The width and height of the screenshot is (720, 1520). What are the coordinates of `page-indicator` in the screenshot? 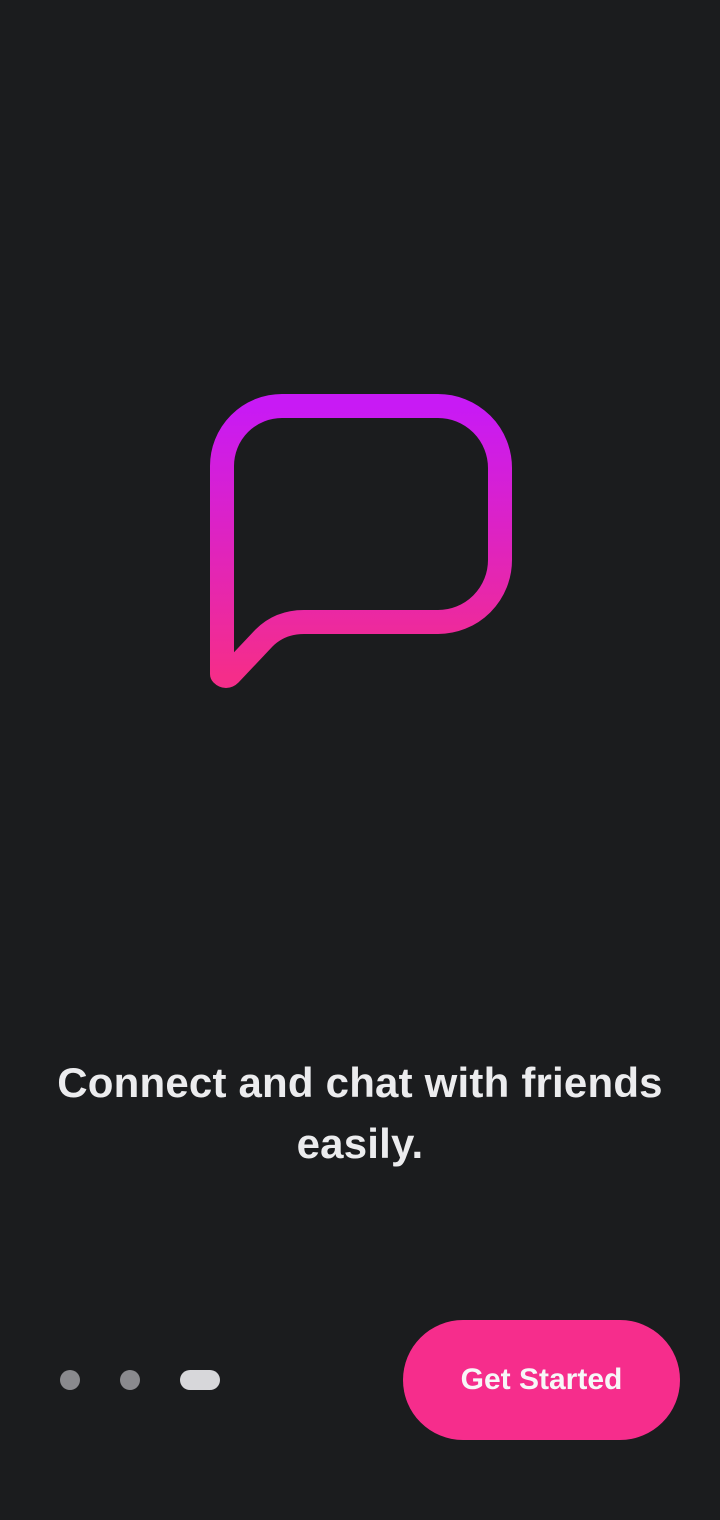 It's located at (140, 1380).